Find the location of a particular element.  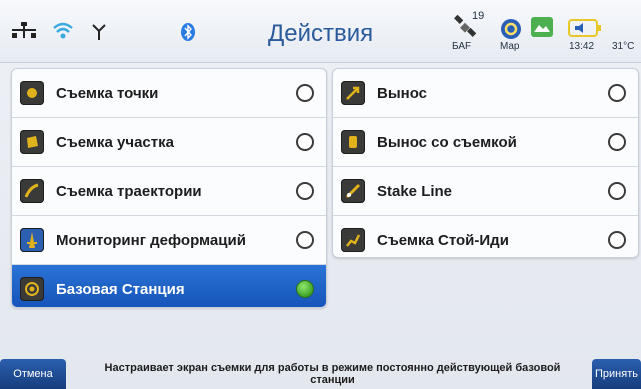

radio-button-selected is located at coordinates (305, 289).